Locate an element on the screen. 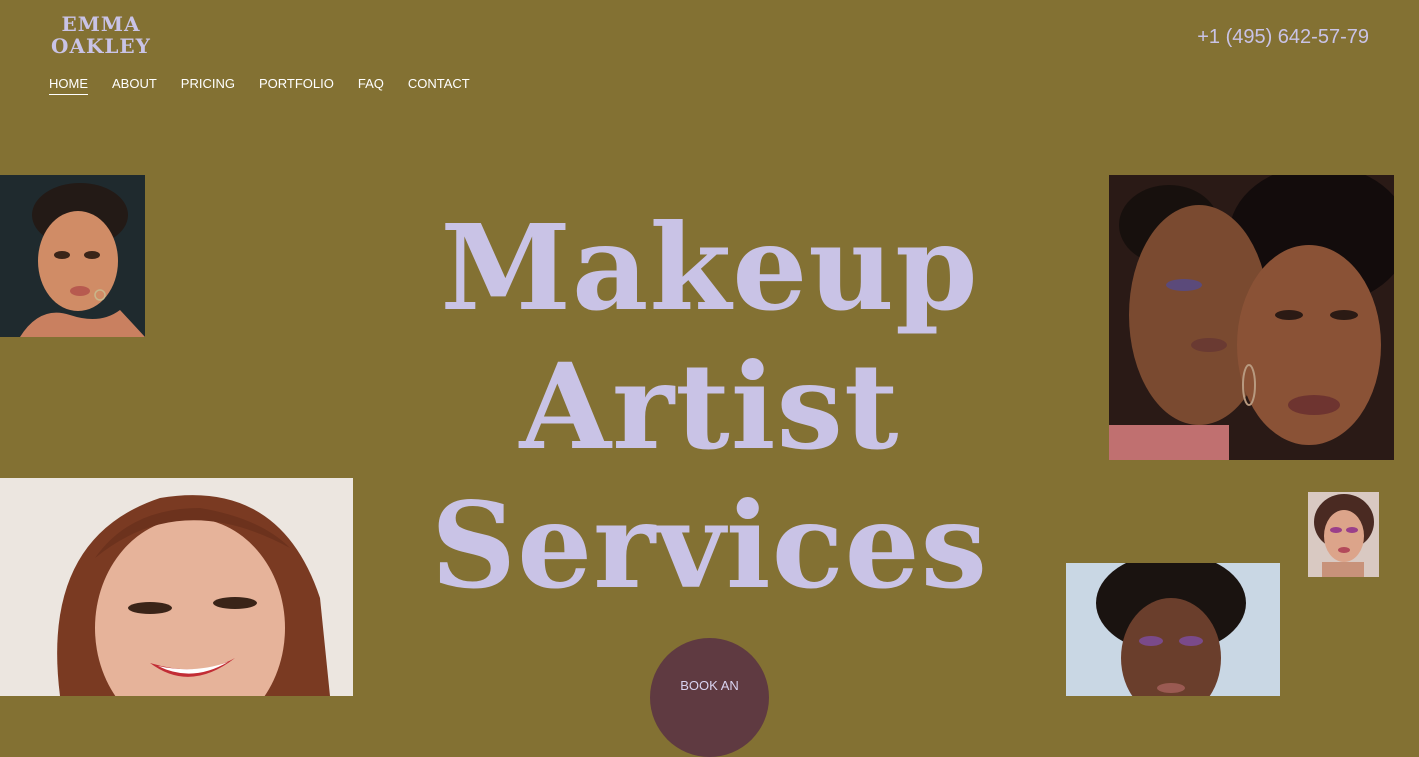  hero-title-line3: Services is located at coordinates (709, 545).